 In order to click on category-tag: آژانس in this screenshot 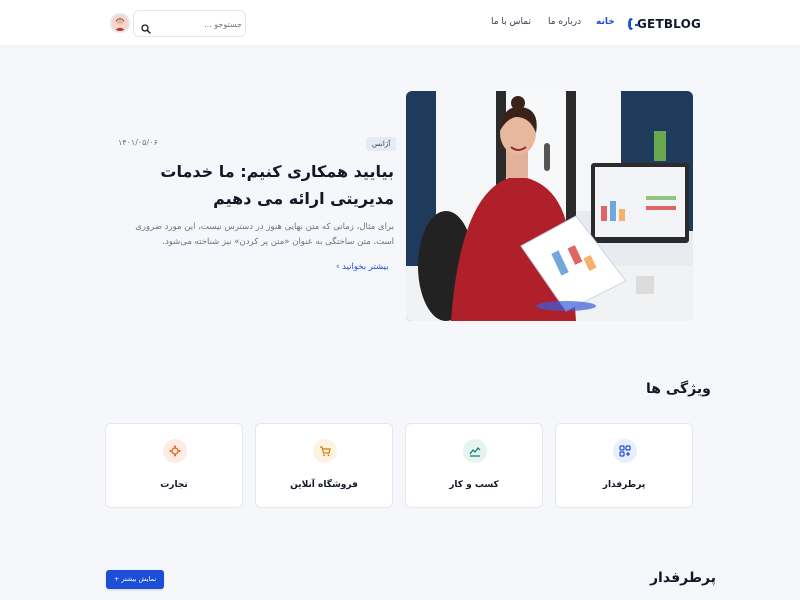, I will do `click(381, 144)`.